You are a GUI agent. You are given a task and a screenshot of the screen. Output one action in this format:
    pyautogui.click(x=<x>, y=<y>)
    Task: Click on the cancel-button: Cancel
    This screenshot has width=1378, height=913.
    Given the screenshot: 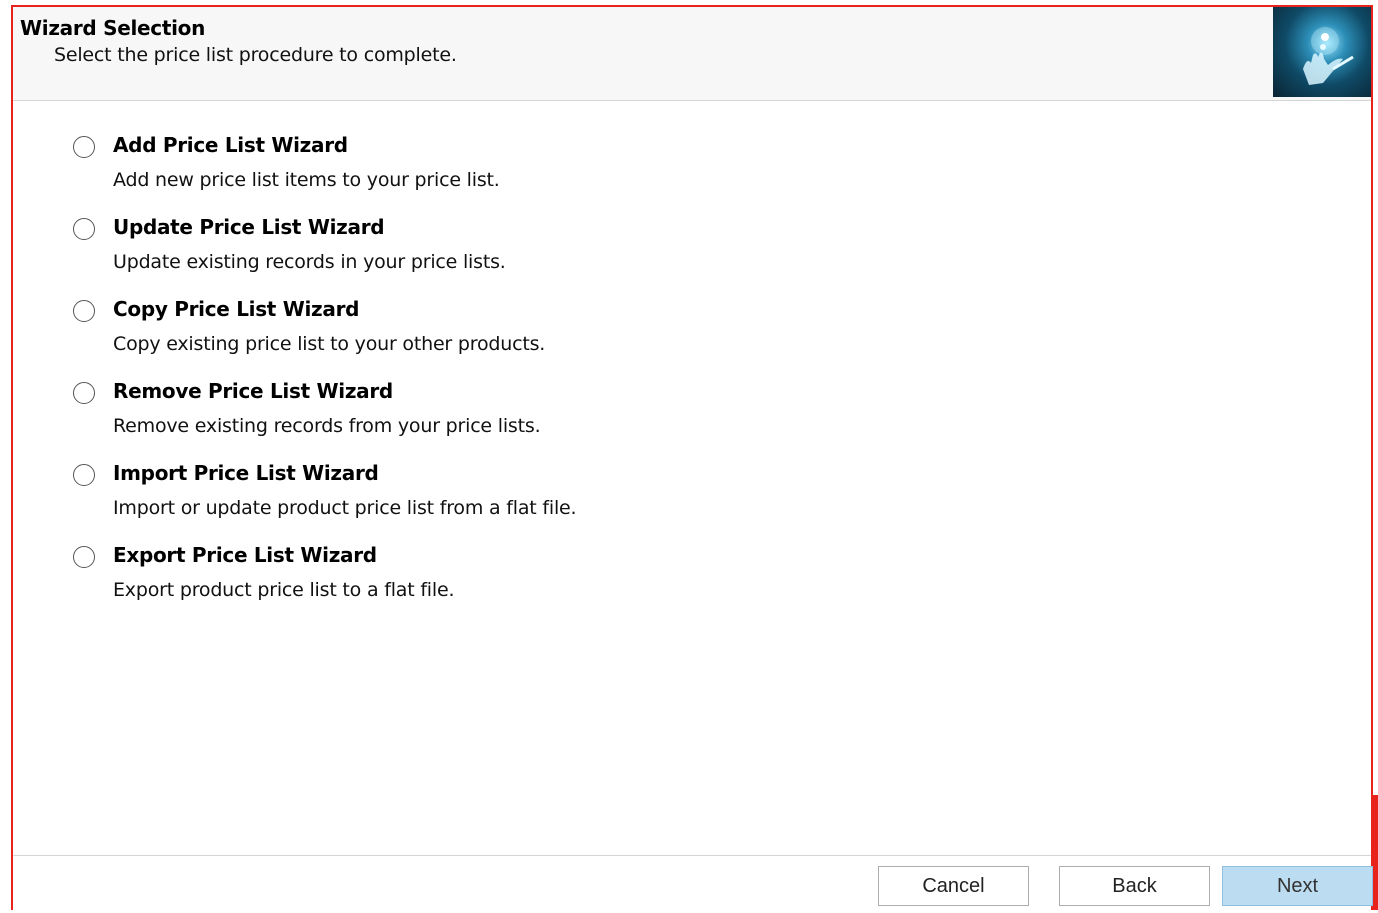 What is the action you would take?
    pyautogui.click(x=953, y=886)
    